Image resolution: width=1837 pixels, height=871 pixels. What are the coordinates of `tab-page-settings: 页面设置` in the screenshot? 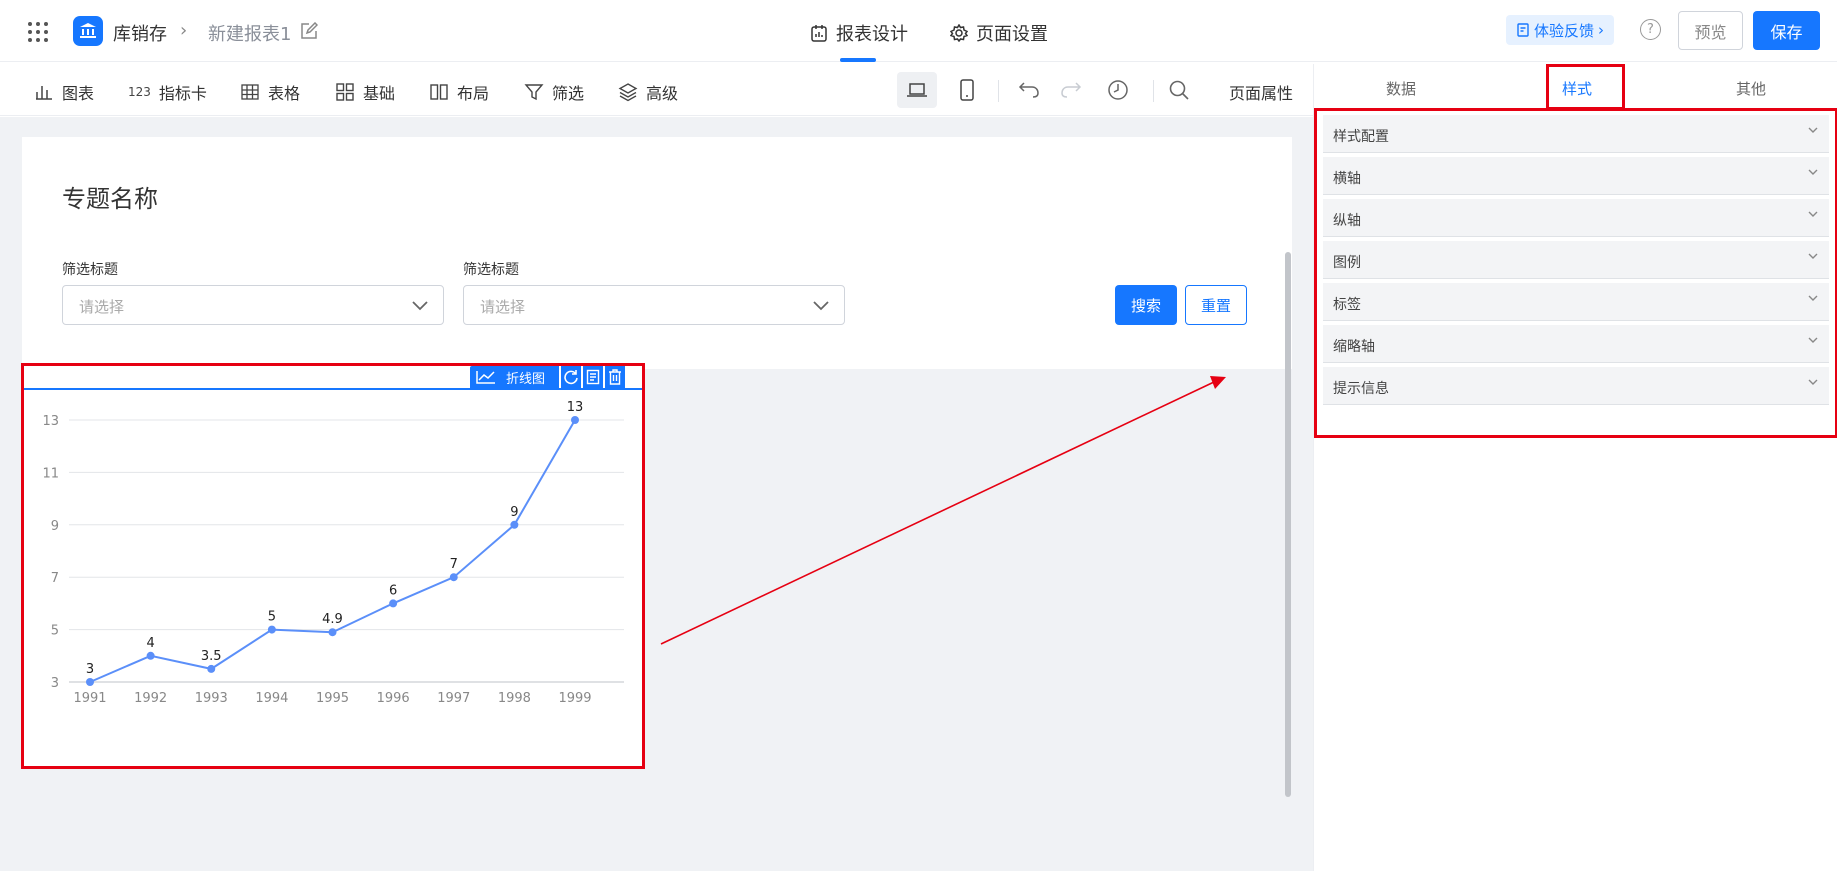 It's located at (999, 33).